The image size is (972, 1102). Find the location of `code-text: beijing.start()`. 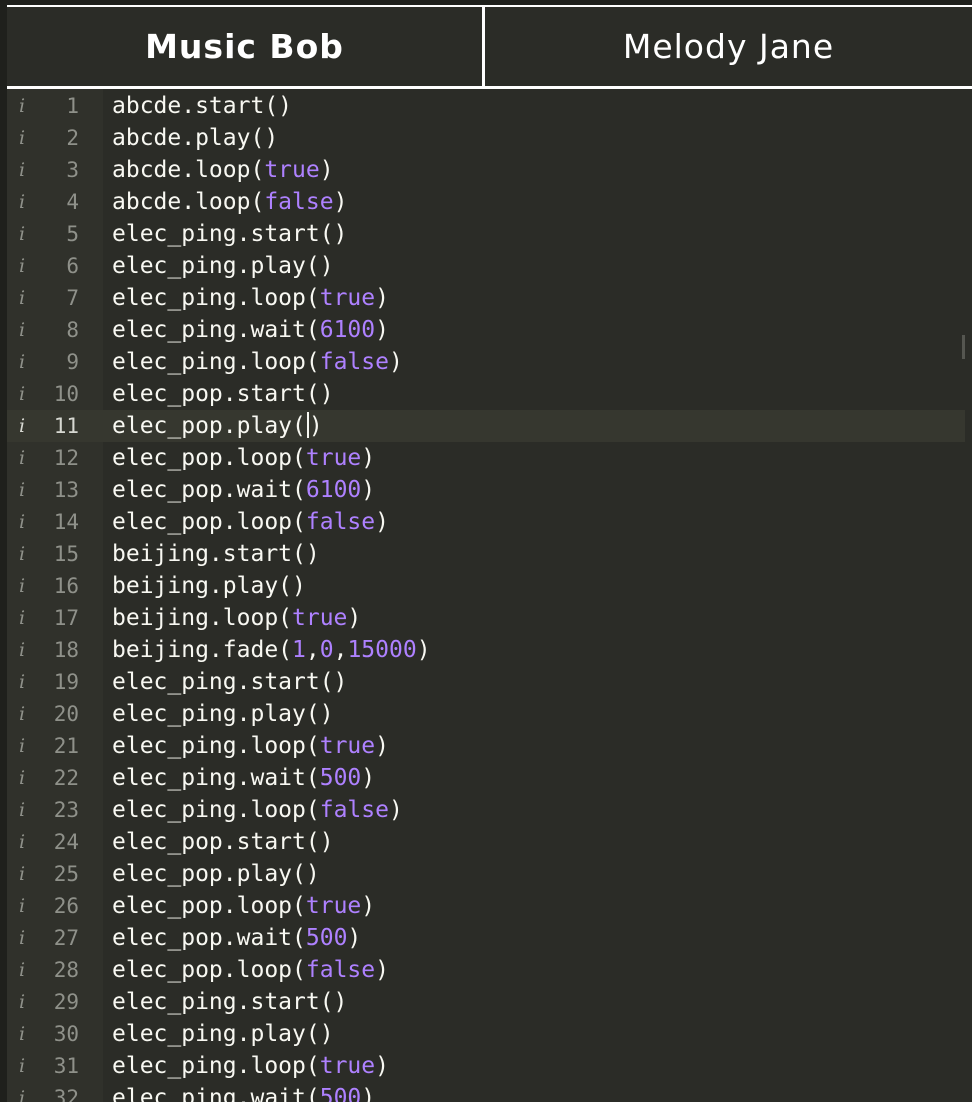

code-text: beijing.start() is located at coordinates (216, 554).